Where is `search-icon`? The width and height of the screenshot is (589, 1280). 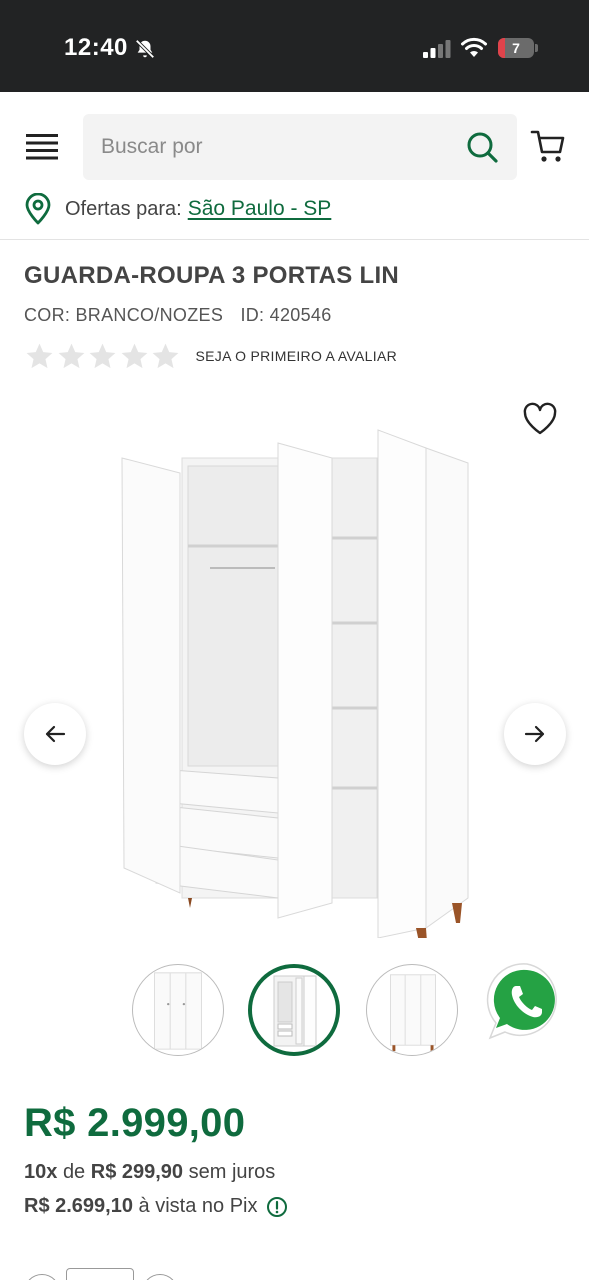 search-icon is located at coordinates (482, 147).